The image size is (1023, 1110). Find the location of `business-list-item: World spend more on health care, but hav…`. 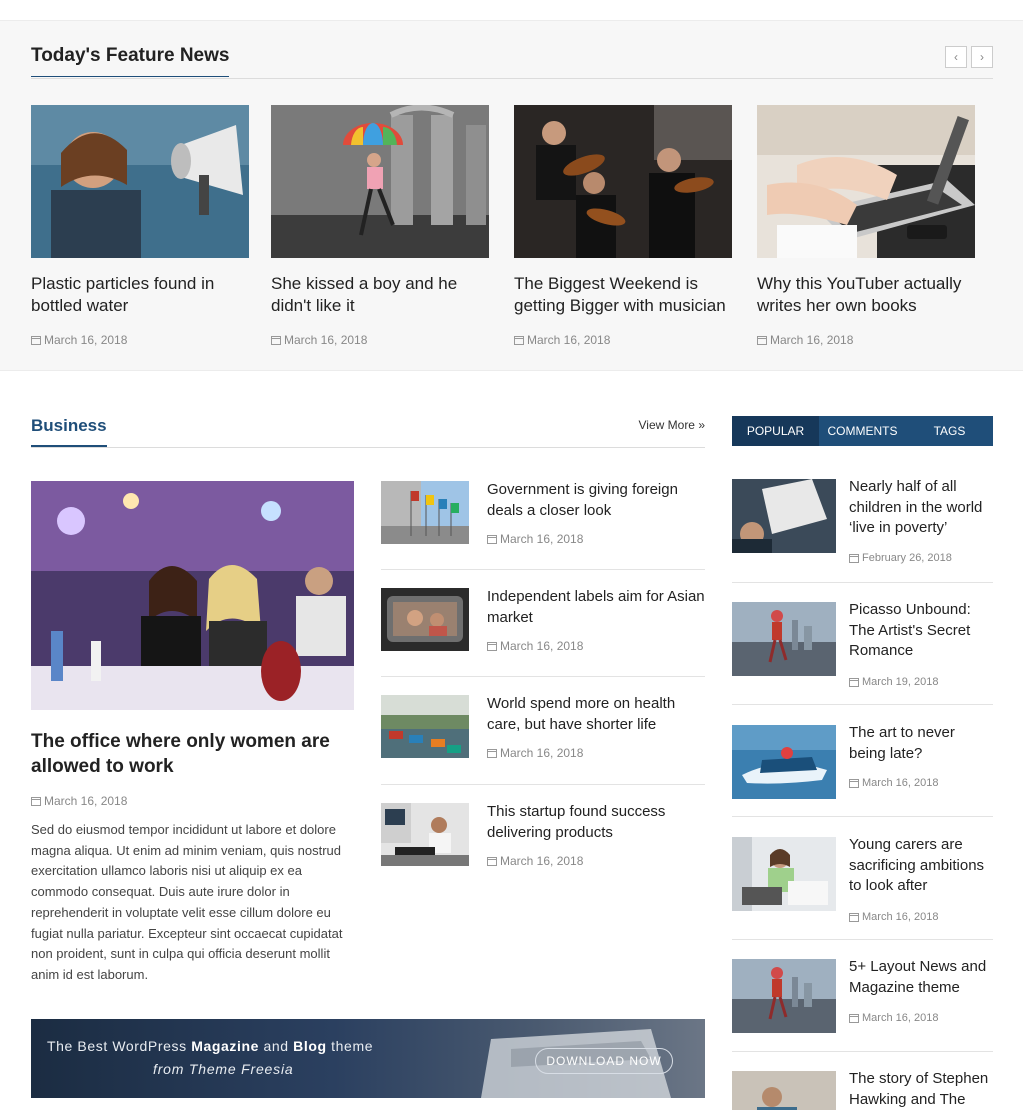

business-list-item: World spend more on health care, but hav… is located at coordinates (543, 740).